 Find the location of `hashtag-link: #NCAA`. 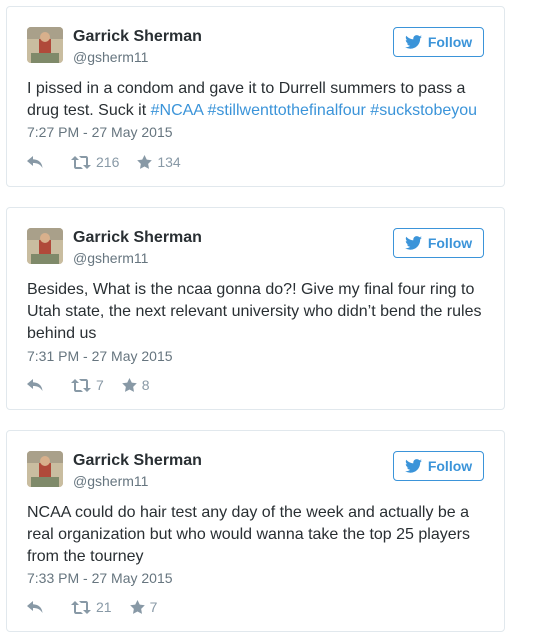

hashtag-link: #NCAA is located at coordinates (177, 110).